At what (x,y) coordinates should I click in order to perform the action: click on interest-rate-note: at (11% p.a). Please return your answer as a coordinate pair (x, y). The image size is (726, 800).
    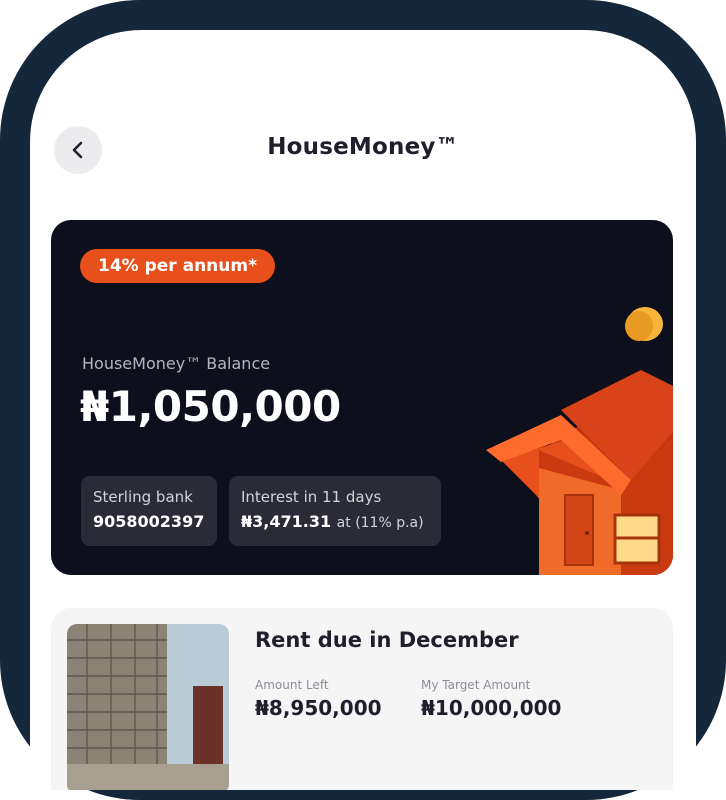
    Looking at the image, I should click on (380, 523).